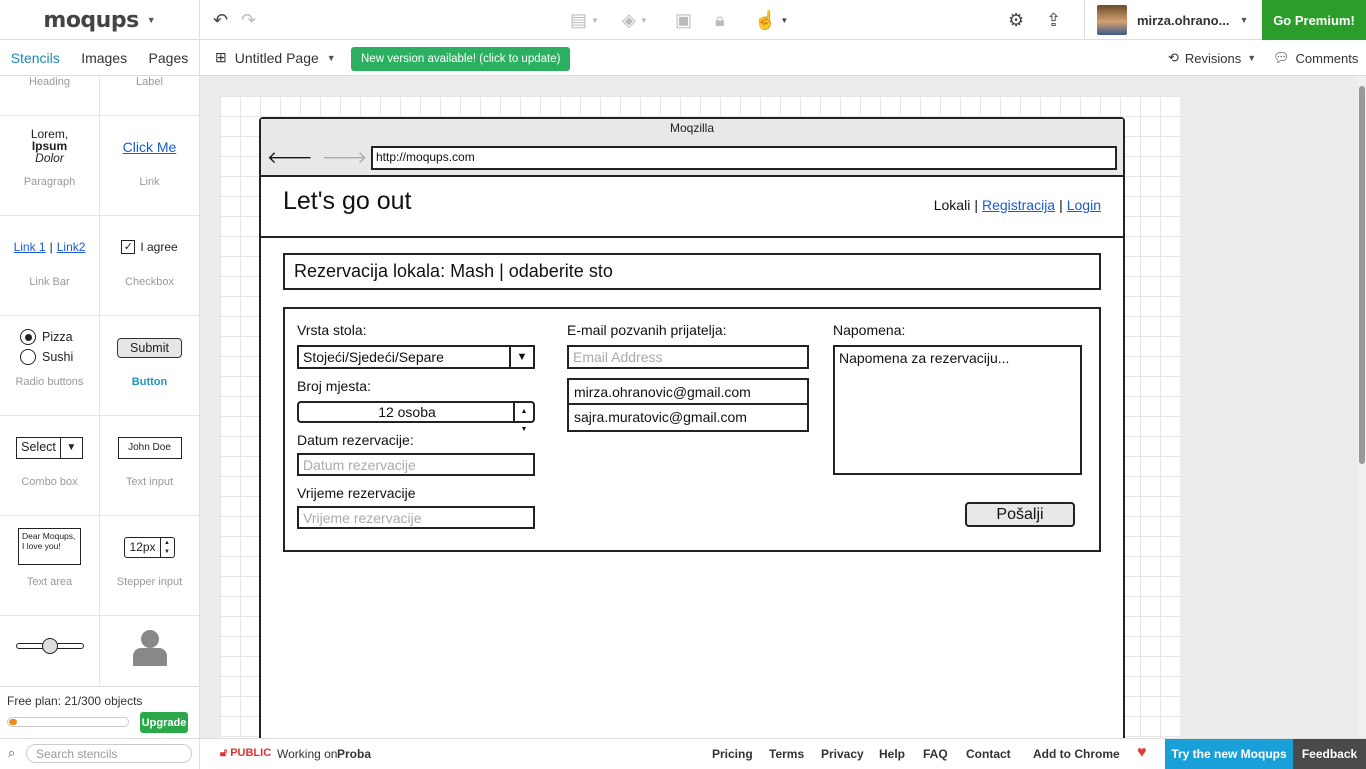 Image resolution: width=1366 pixels, height=769 pixels. I want to click on stencil-link: Click Me Link, so click(149, 166).